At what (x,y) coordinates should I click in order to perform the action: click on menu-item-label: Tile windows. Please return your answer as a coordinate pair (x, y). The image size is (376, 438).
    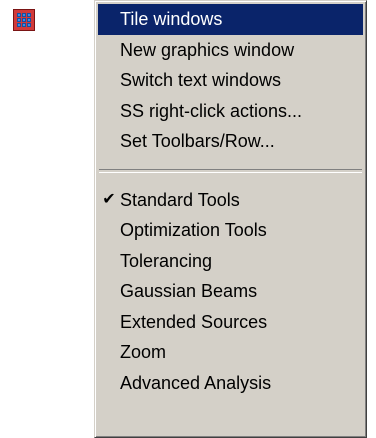
    Looking at the image, I should click on (171, 19).